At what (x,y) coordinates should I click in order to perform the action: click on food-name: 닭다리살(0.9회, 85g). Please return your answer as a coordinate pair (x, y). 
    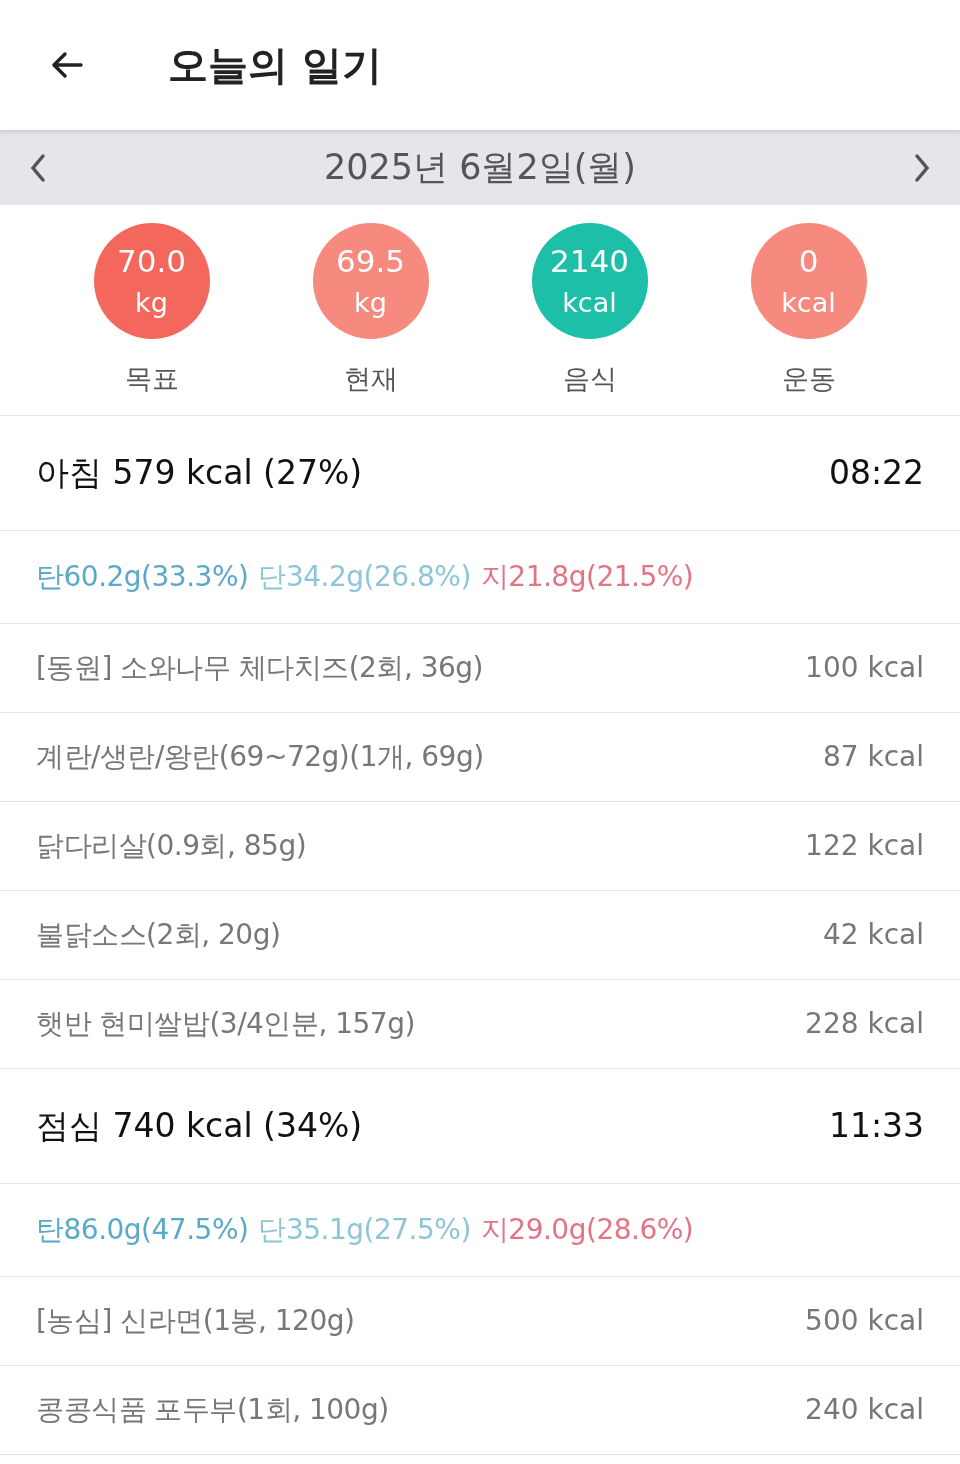
    Looking at the image, I should click on (171, 846).